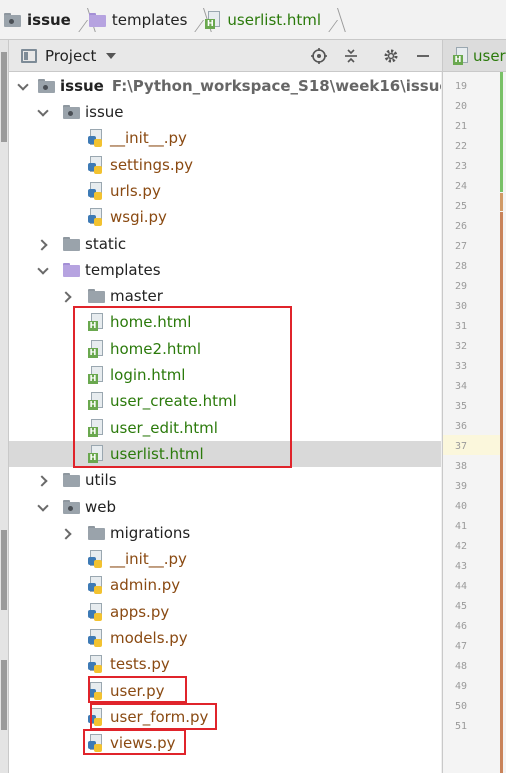 This screenshot has height=773, width=506. What do you see at coordinates (501, 132) in the screenshot?
I see `vcs-added-marker` at bounding box center [501, 132].